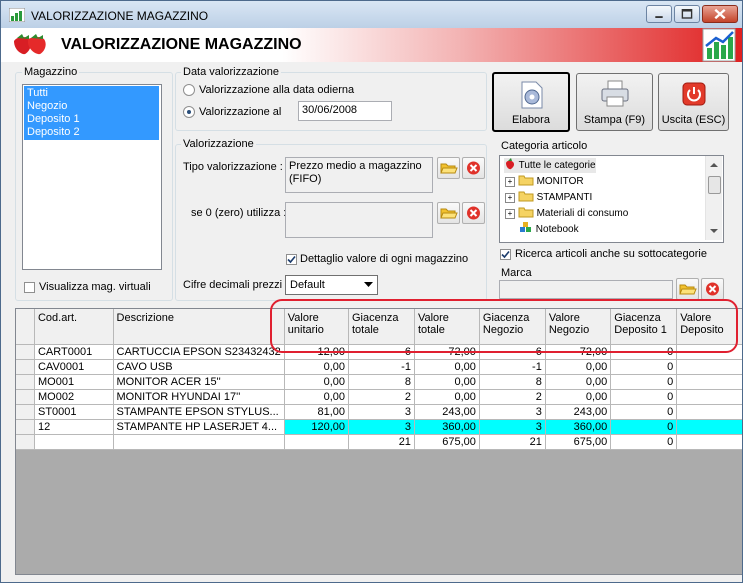  I want to click on date-input: 30/06/2008, so click(345, 111).